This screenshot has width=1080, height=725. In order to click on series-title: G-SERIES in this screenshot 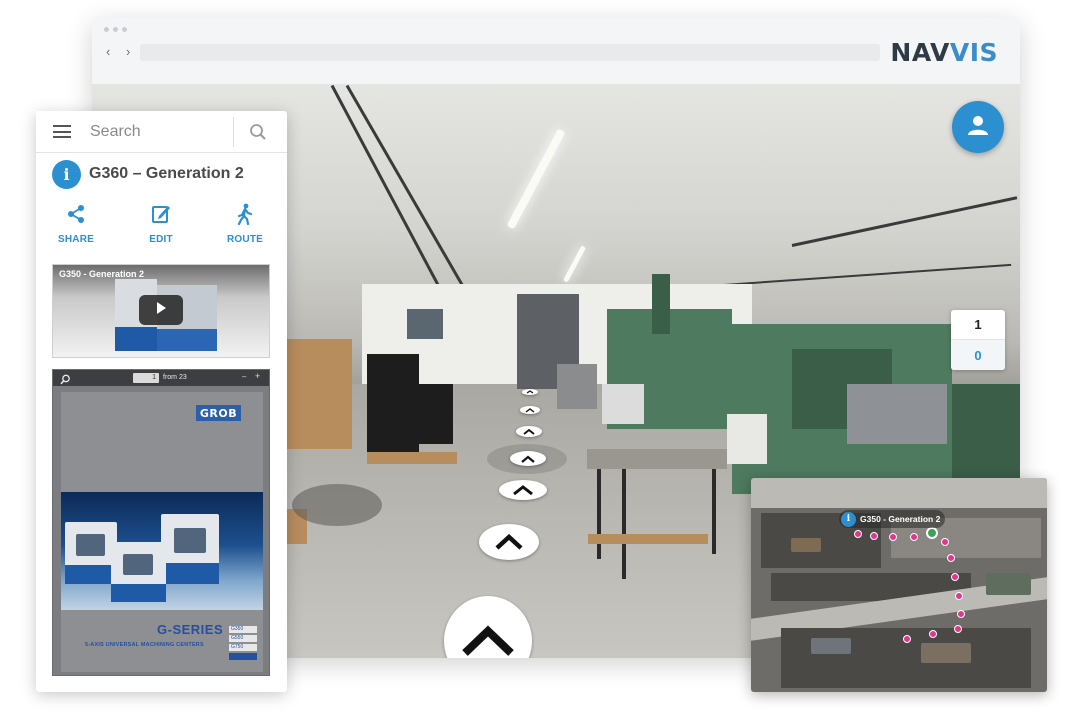, I will do `click(190, 629)`.